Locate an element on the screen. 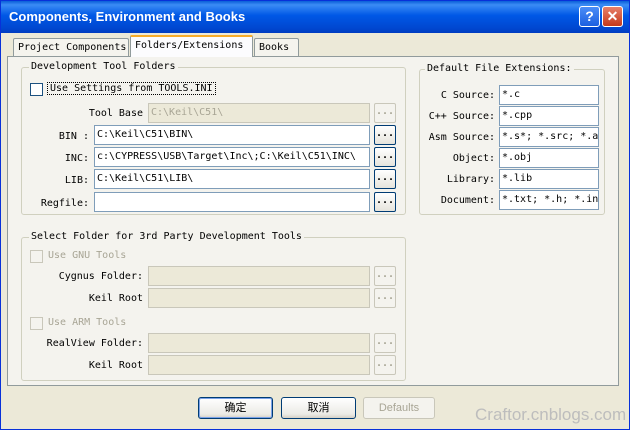 The width and height of the screenshot is (630, 430). use-arm-tools-checkbox is located at coordinates (36, 323).